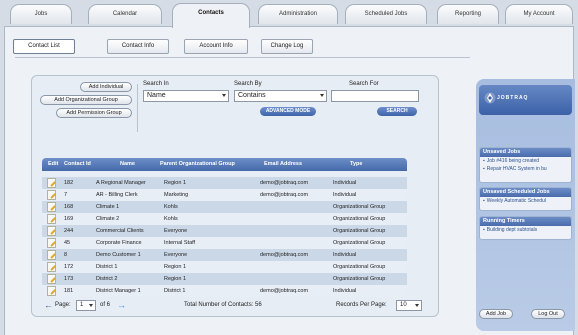  I want to click on unsaved-scheduled-job-item: ▪ Weekly Automatic Schedul, so click(525, 201).